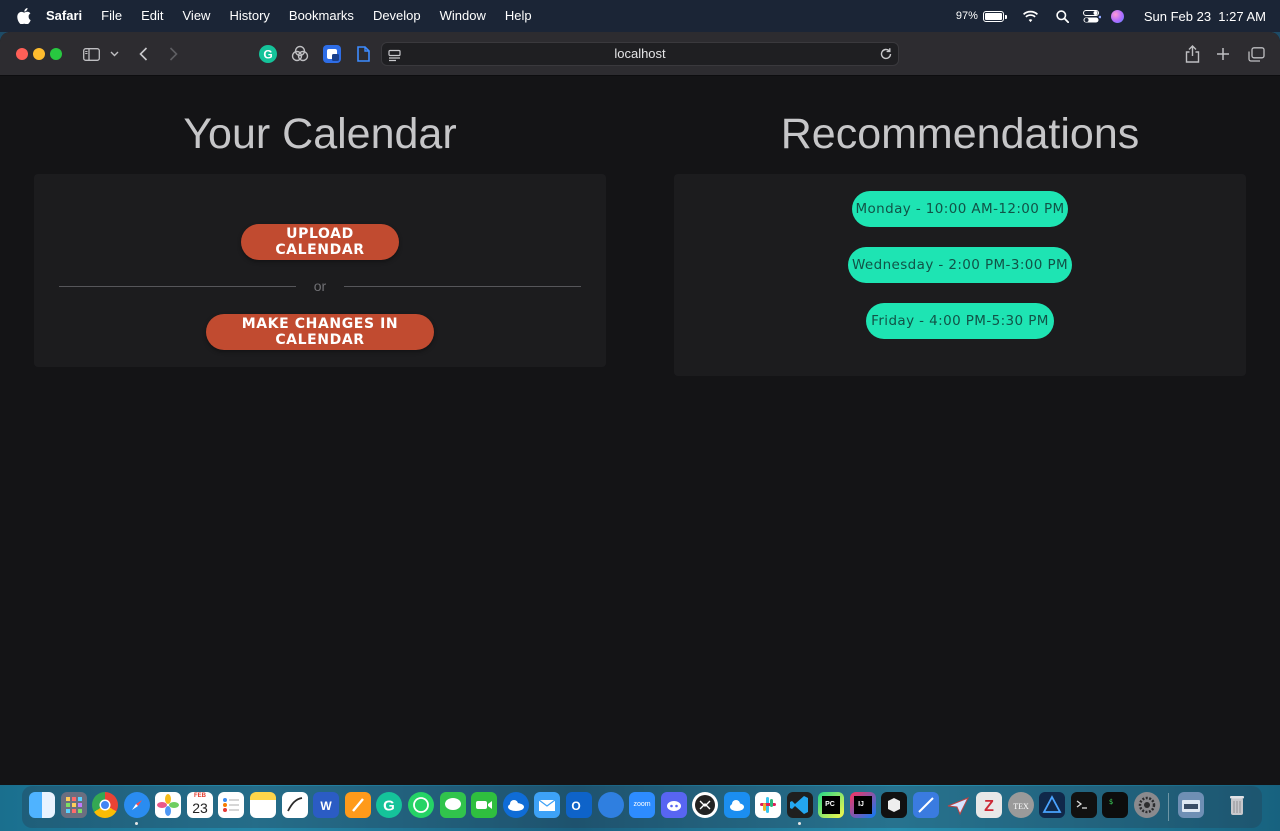 Image resolution: width=1280 pixels, height=831 pixels. What do you see at coordinates (363, 54) in the screenshot?
I see `extension-page-icon` at bounding box center [363, 54].